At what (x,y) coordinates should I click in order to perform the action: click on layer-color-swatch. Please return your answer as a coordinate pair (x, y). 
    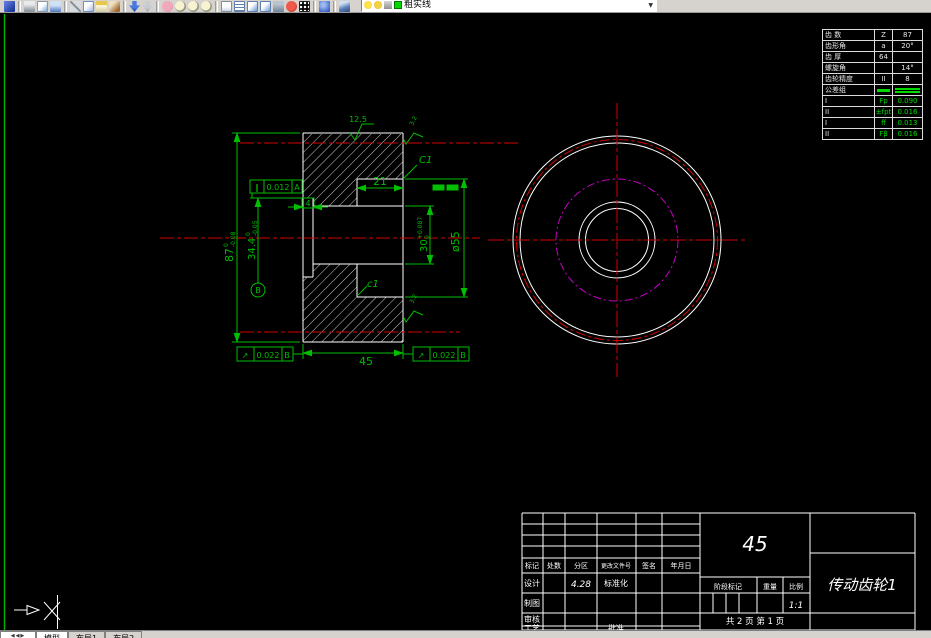
    Looking at the image, I should click on (398, 5).